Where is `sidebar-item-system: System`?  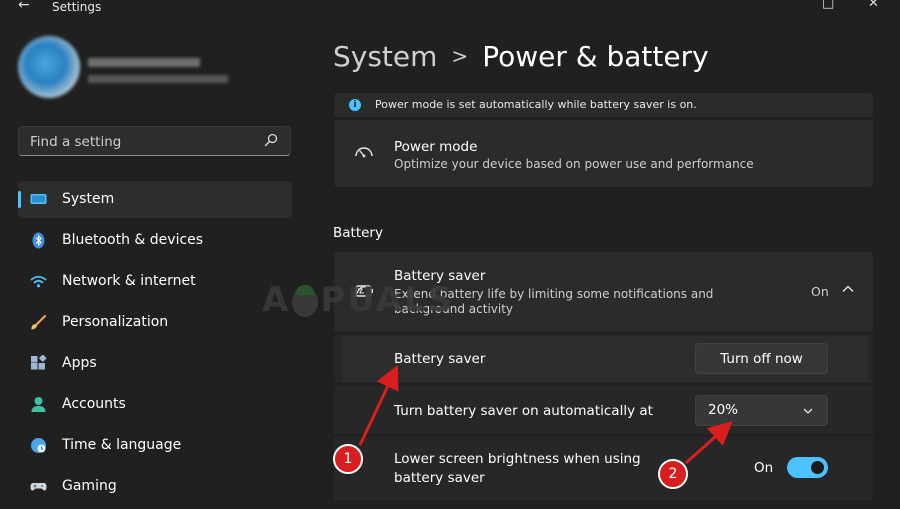 sidebar-item-system: System is located at coordinates (155, 199).